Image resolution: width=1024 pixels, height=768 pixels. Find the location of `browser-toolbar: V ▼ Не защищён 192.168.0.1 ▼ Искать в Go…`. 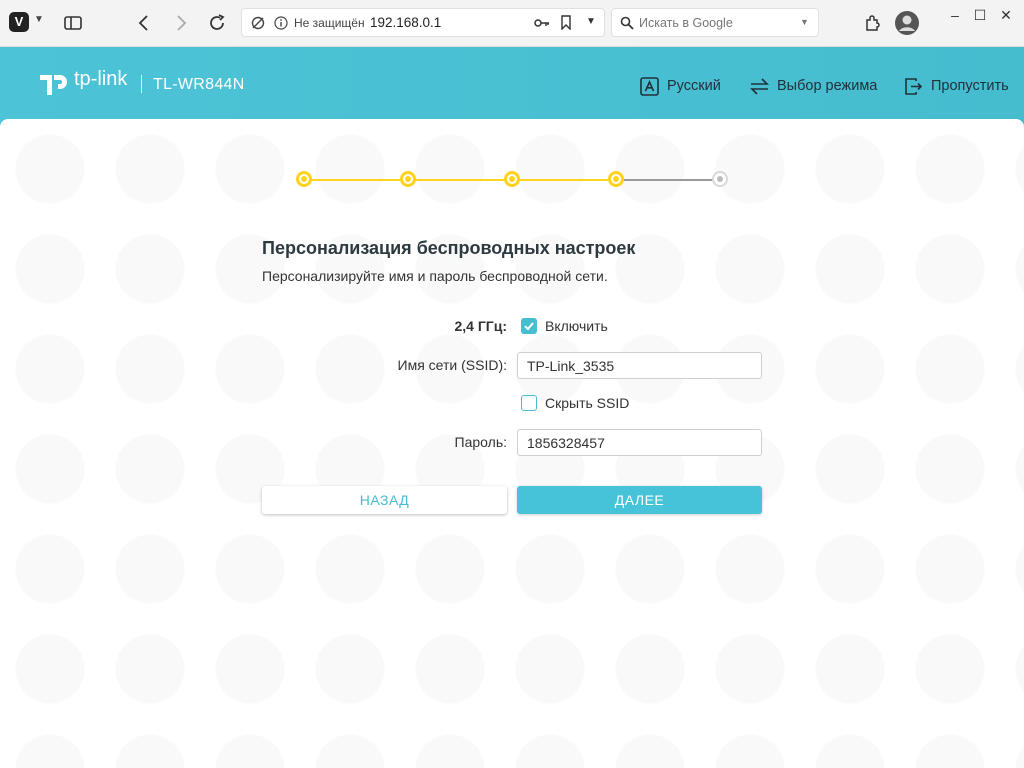

browser-toolbar: V ▼ Не защищён 192.168.0.1 ▼ Искать в Go… is located at coordinates (512, 23).